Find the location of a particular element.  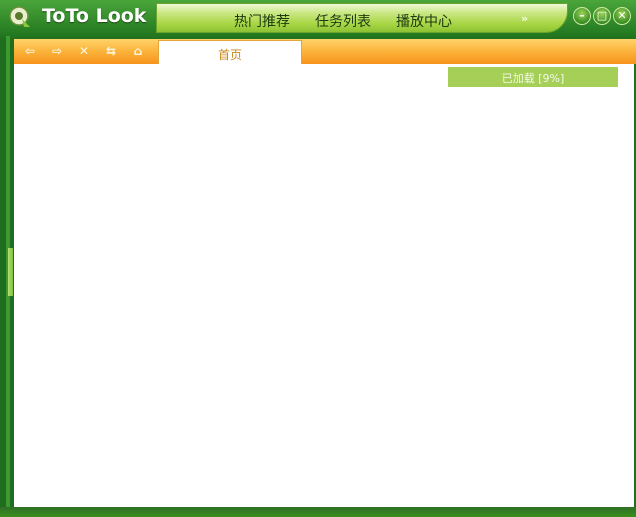

title-bar: ToTo Look 热门推荐 任务列表 播放中心 » – □ ✕ is located at coordinates (318, 18).